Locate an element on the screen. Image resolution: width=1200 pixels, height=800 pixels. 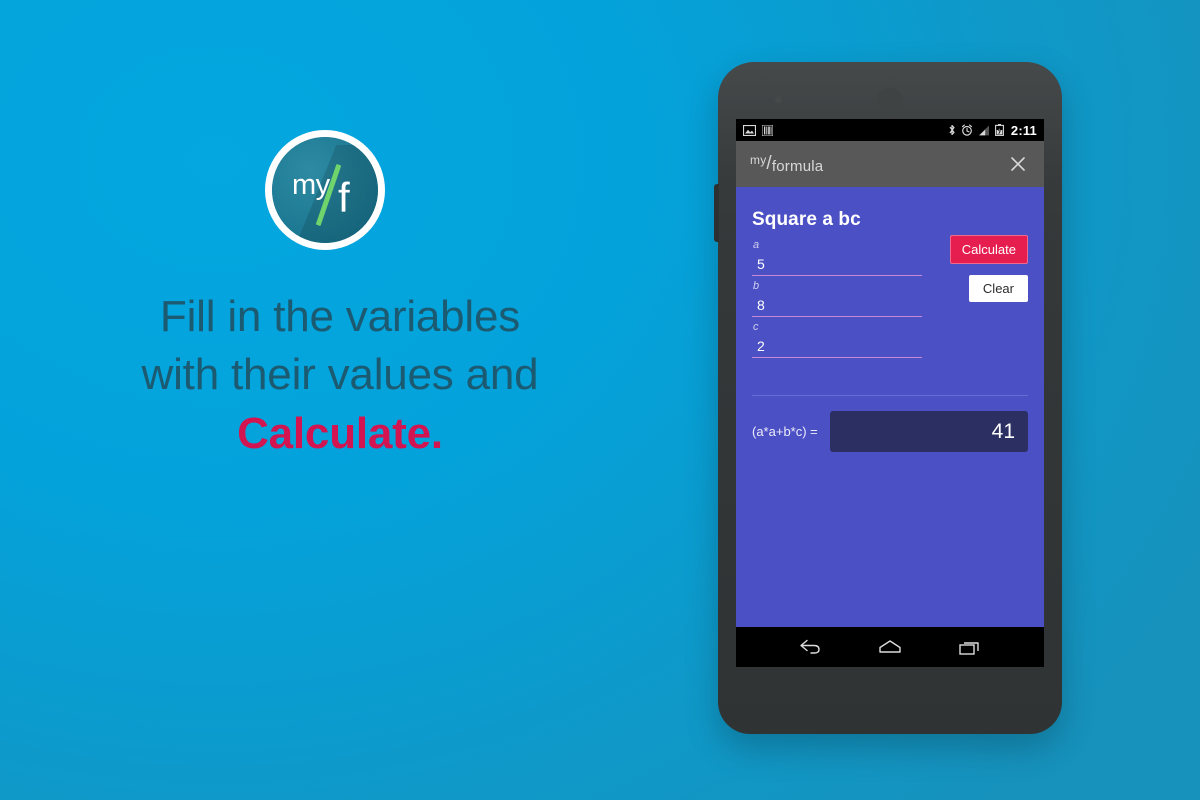
section-divider is located at coordinates (890, 395).